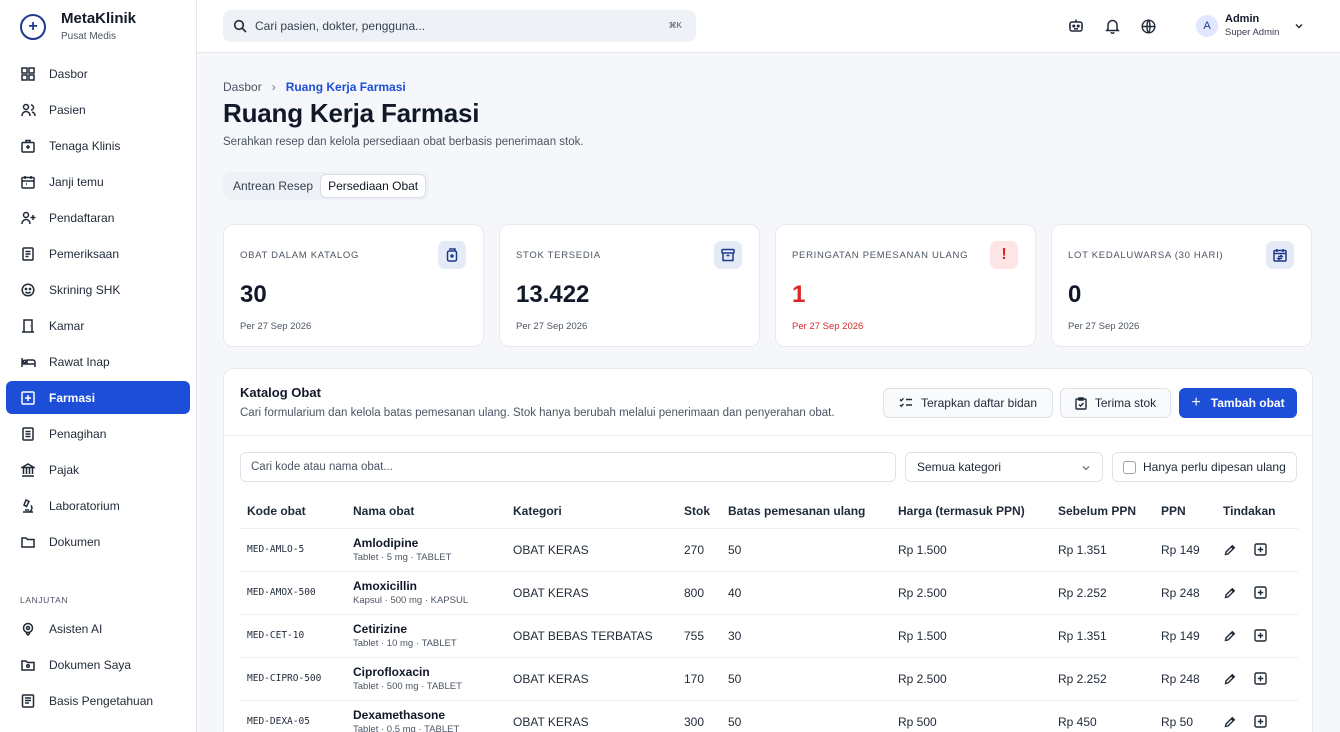  I want to click on tab-persediaan-obat: Persediaan Obat, so click(373, 186).